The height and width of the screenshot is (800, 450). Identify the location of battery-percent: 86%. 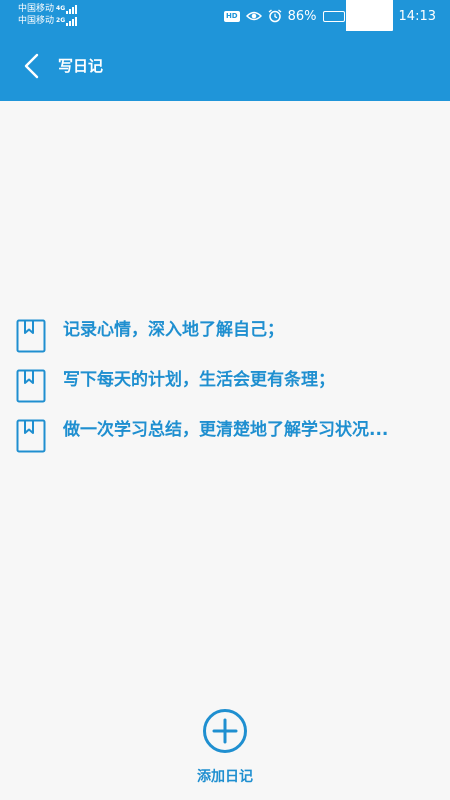
(302, 16).